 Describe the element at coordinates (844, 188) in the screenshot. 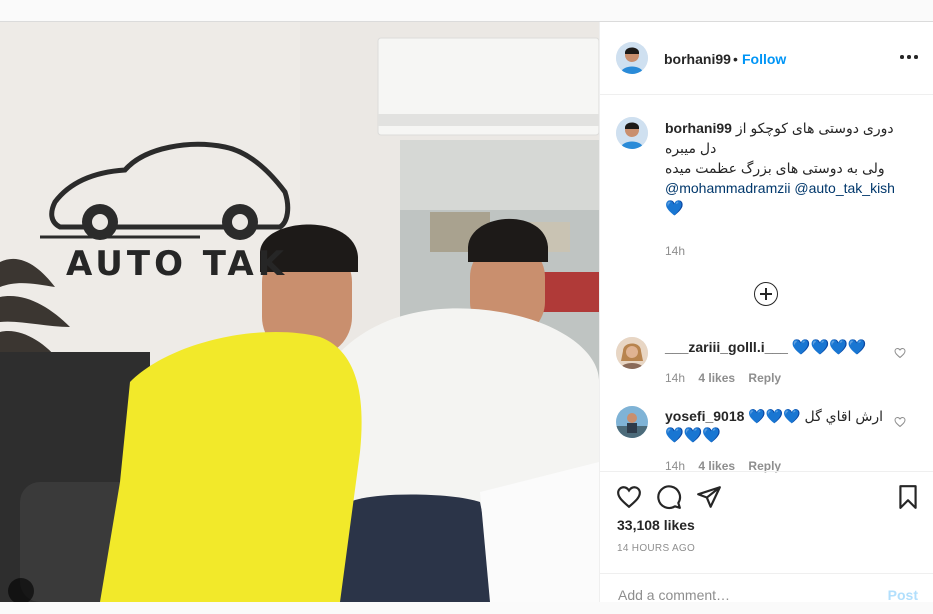

I see `mention-link-2: @auto_tak_kish` at that location.